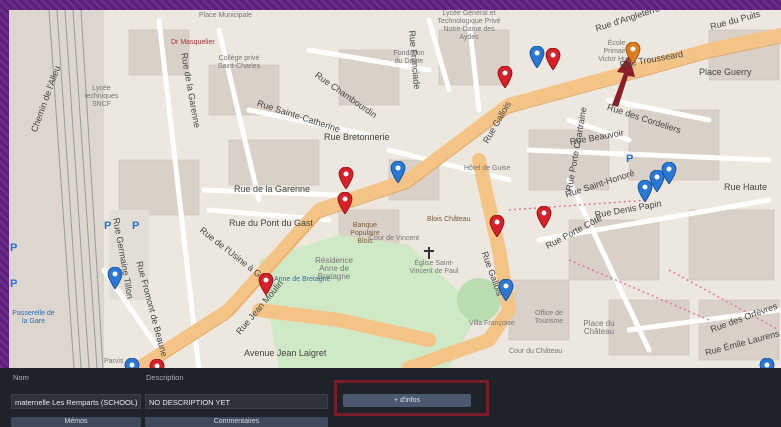 The height and width of the screenshot is (427, 781). Describe the element at coordinates (236, 422) in the screenshot. I see `comments-button: Commentaires` at that location.